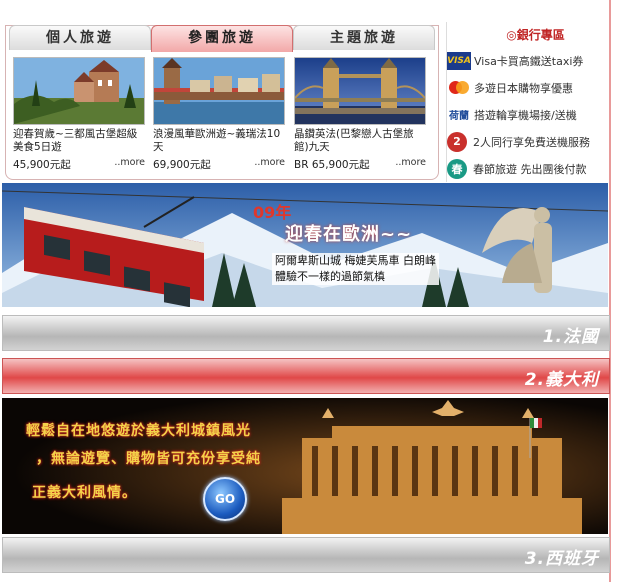 This screenshot has height=582, width=619. What do you see at coordinates (219, 91) in the screenshot?
I see `tour-photo-lucerne` at bounding box center [219, 91].